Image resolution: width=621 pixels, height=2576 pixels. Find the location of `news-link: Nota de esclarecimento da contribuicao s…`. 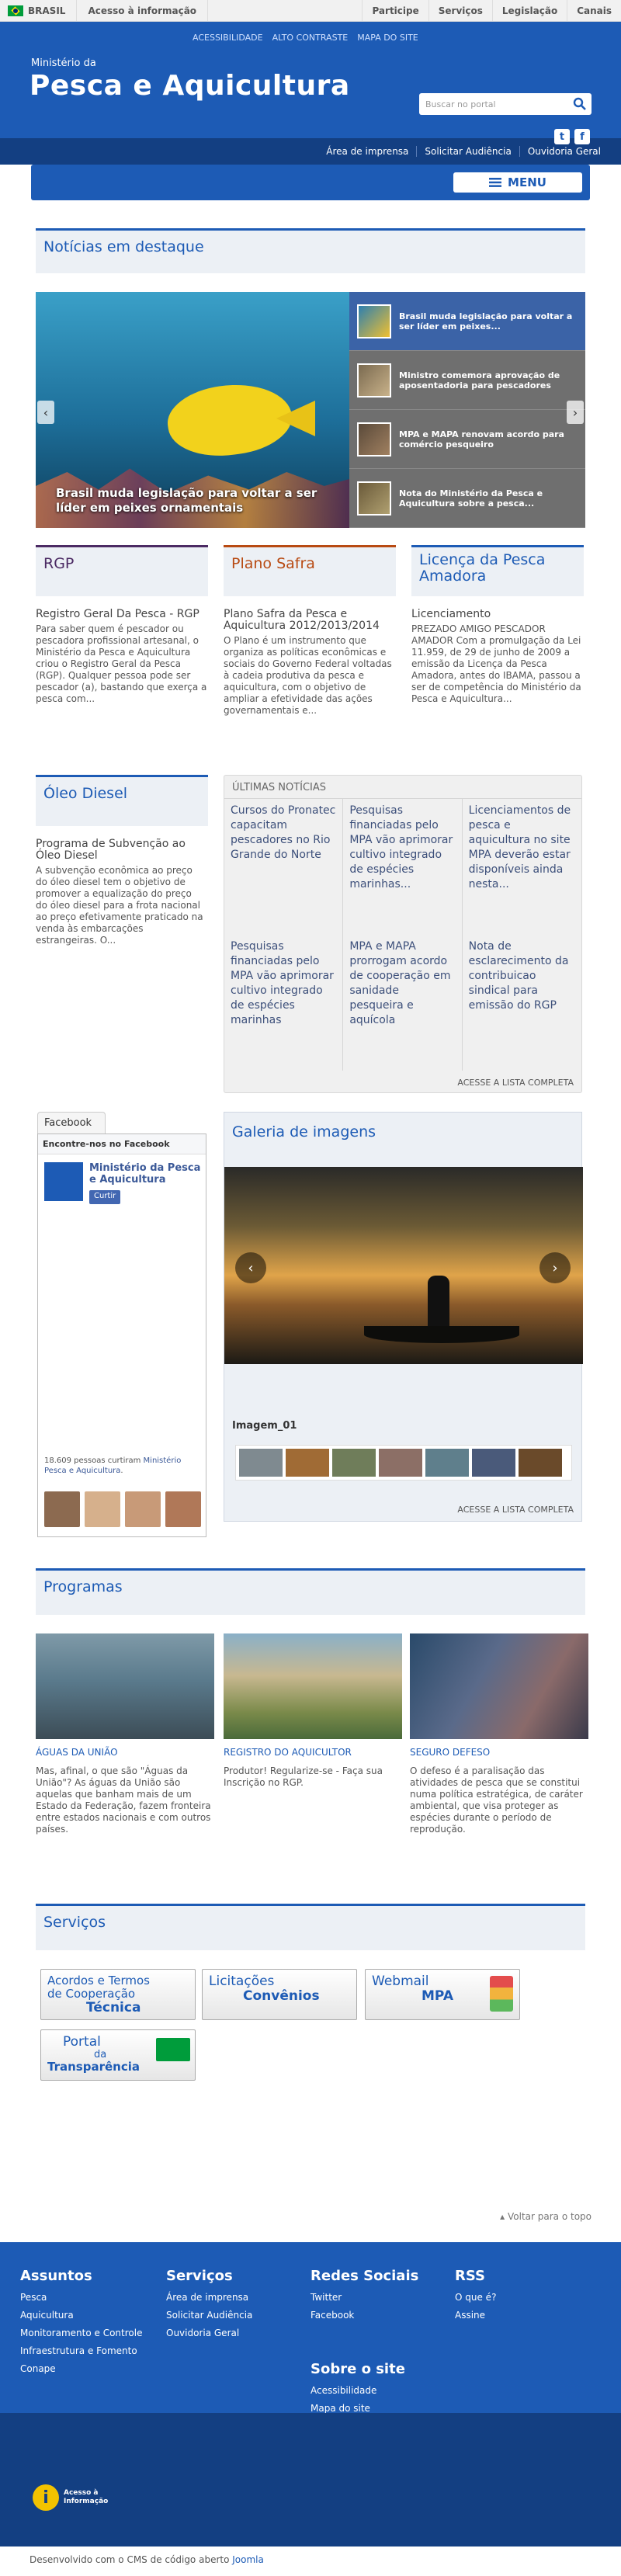

news-link: Nota de esclarecimento da contribuicao s… is located at coordinates (522, 1003).